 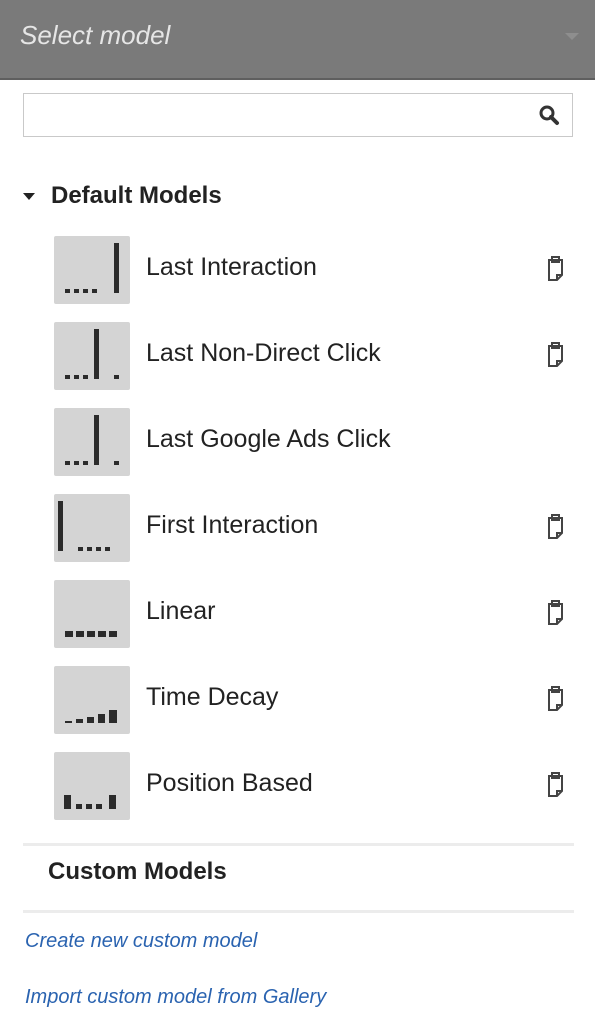 I want to click on model-item: Last Google Ads Click, so click(x=314, y=442).